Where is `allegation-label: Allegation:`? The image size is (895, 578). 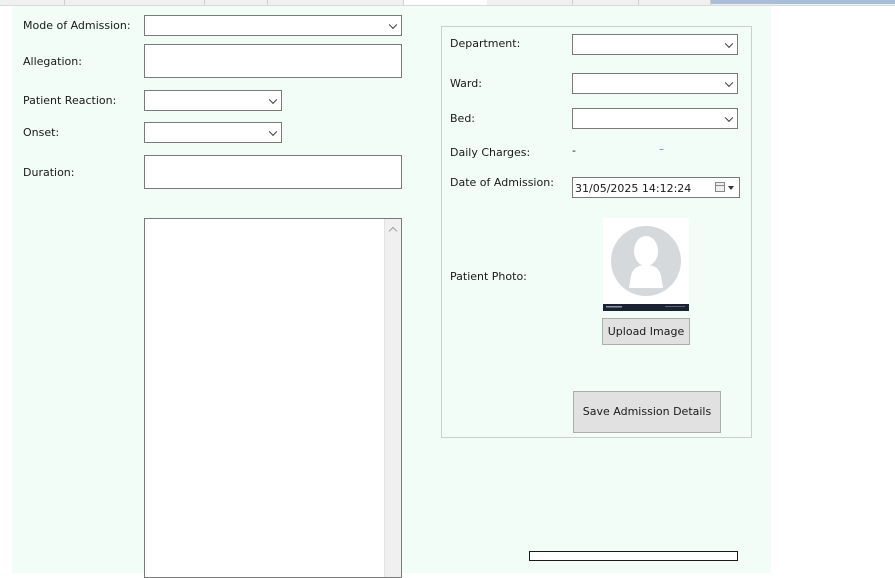
allegation-label: Allegation: is located at coordinates (52, 61).